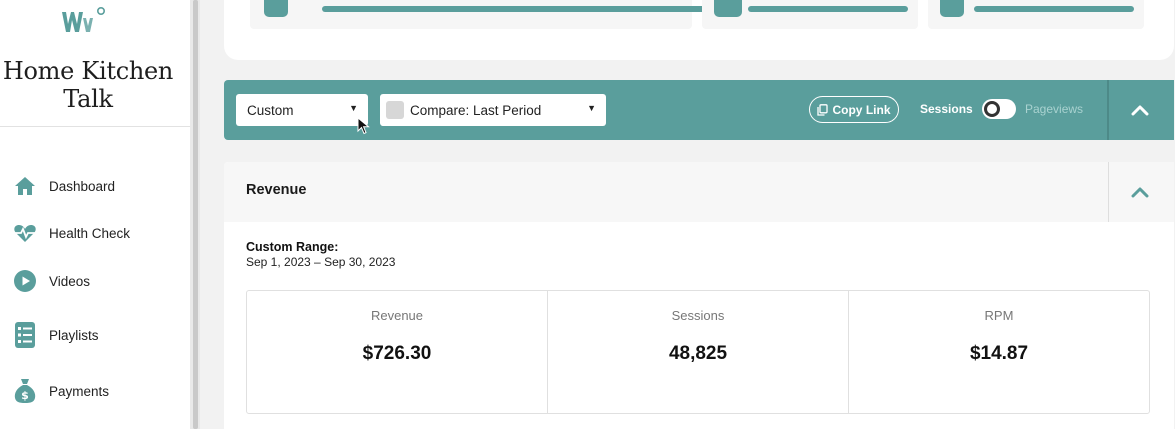 The image size is (1175, 429). Describe the element at coordinates (395, 110) in the screenshot. I see `compare-checkbox` at that location.